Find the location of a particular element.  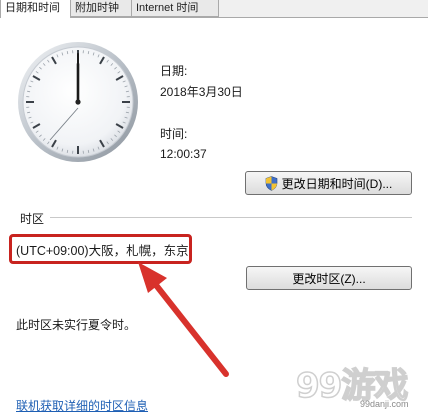

timezone-group-header: 时区 is located at coordinates (216, 218).